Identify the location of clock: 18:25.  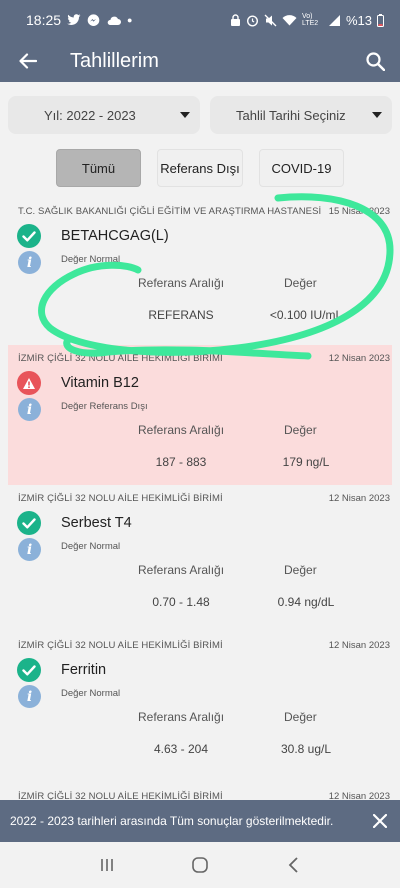
(44, 20).